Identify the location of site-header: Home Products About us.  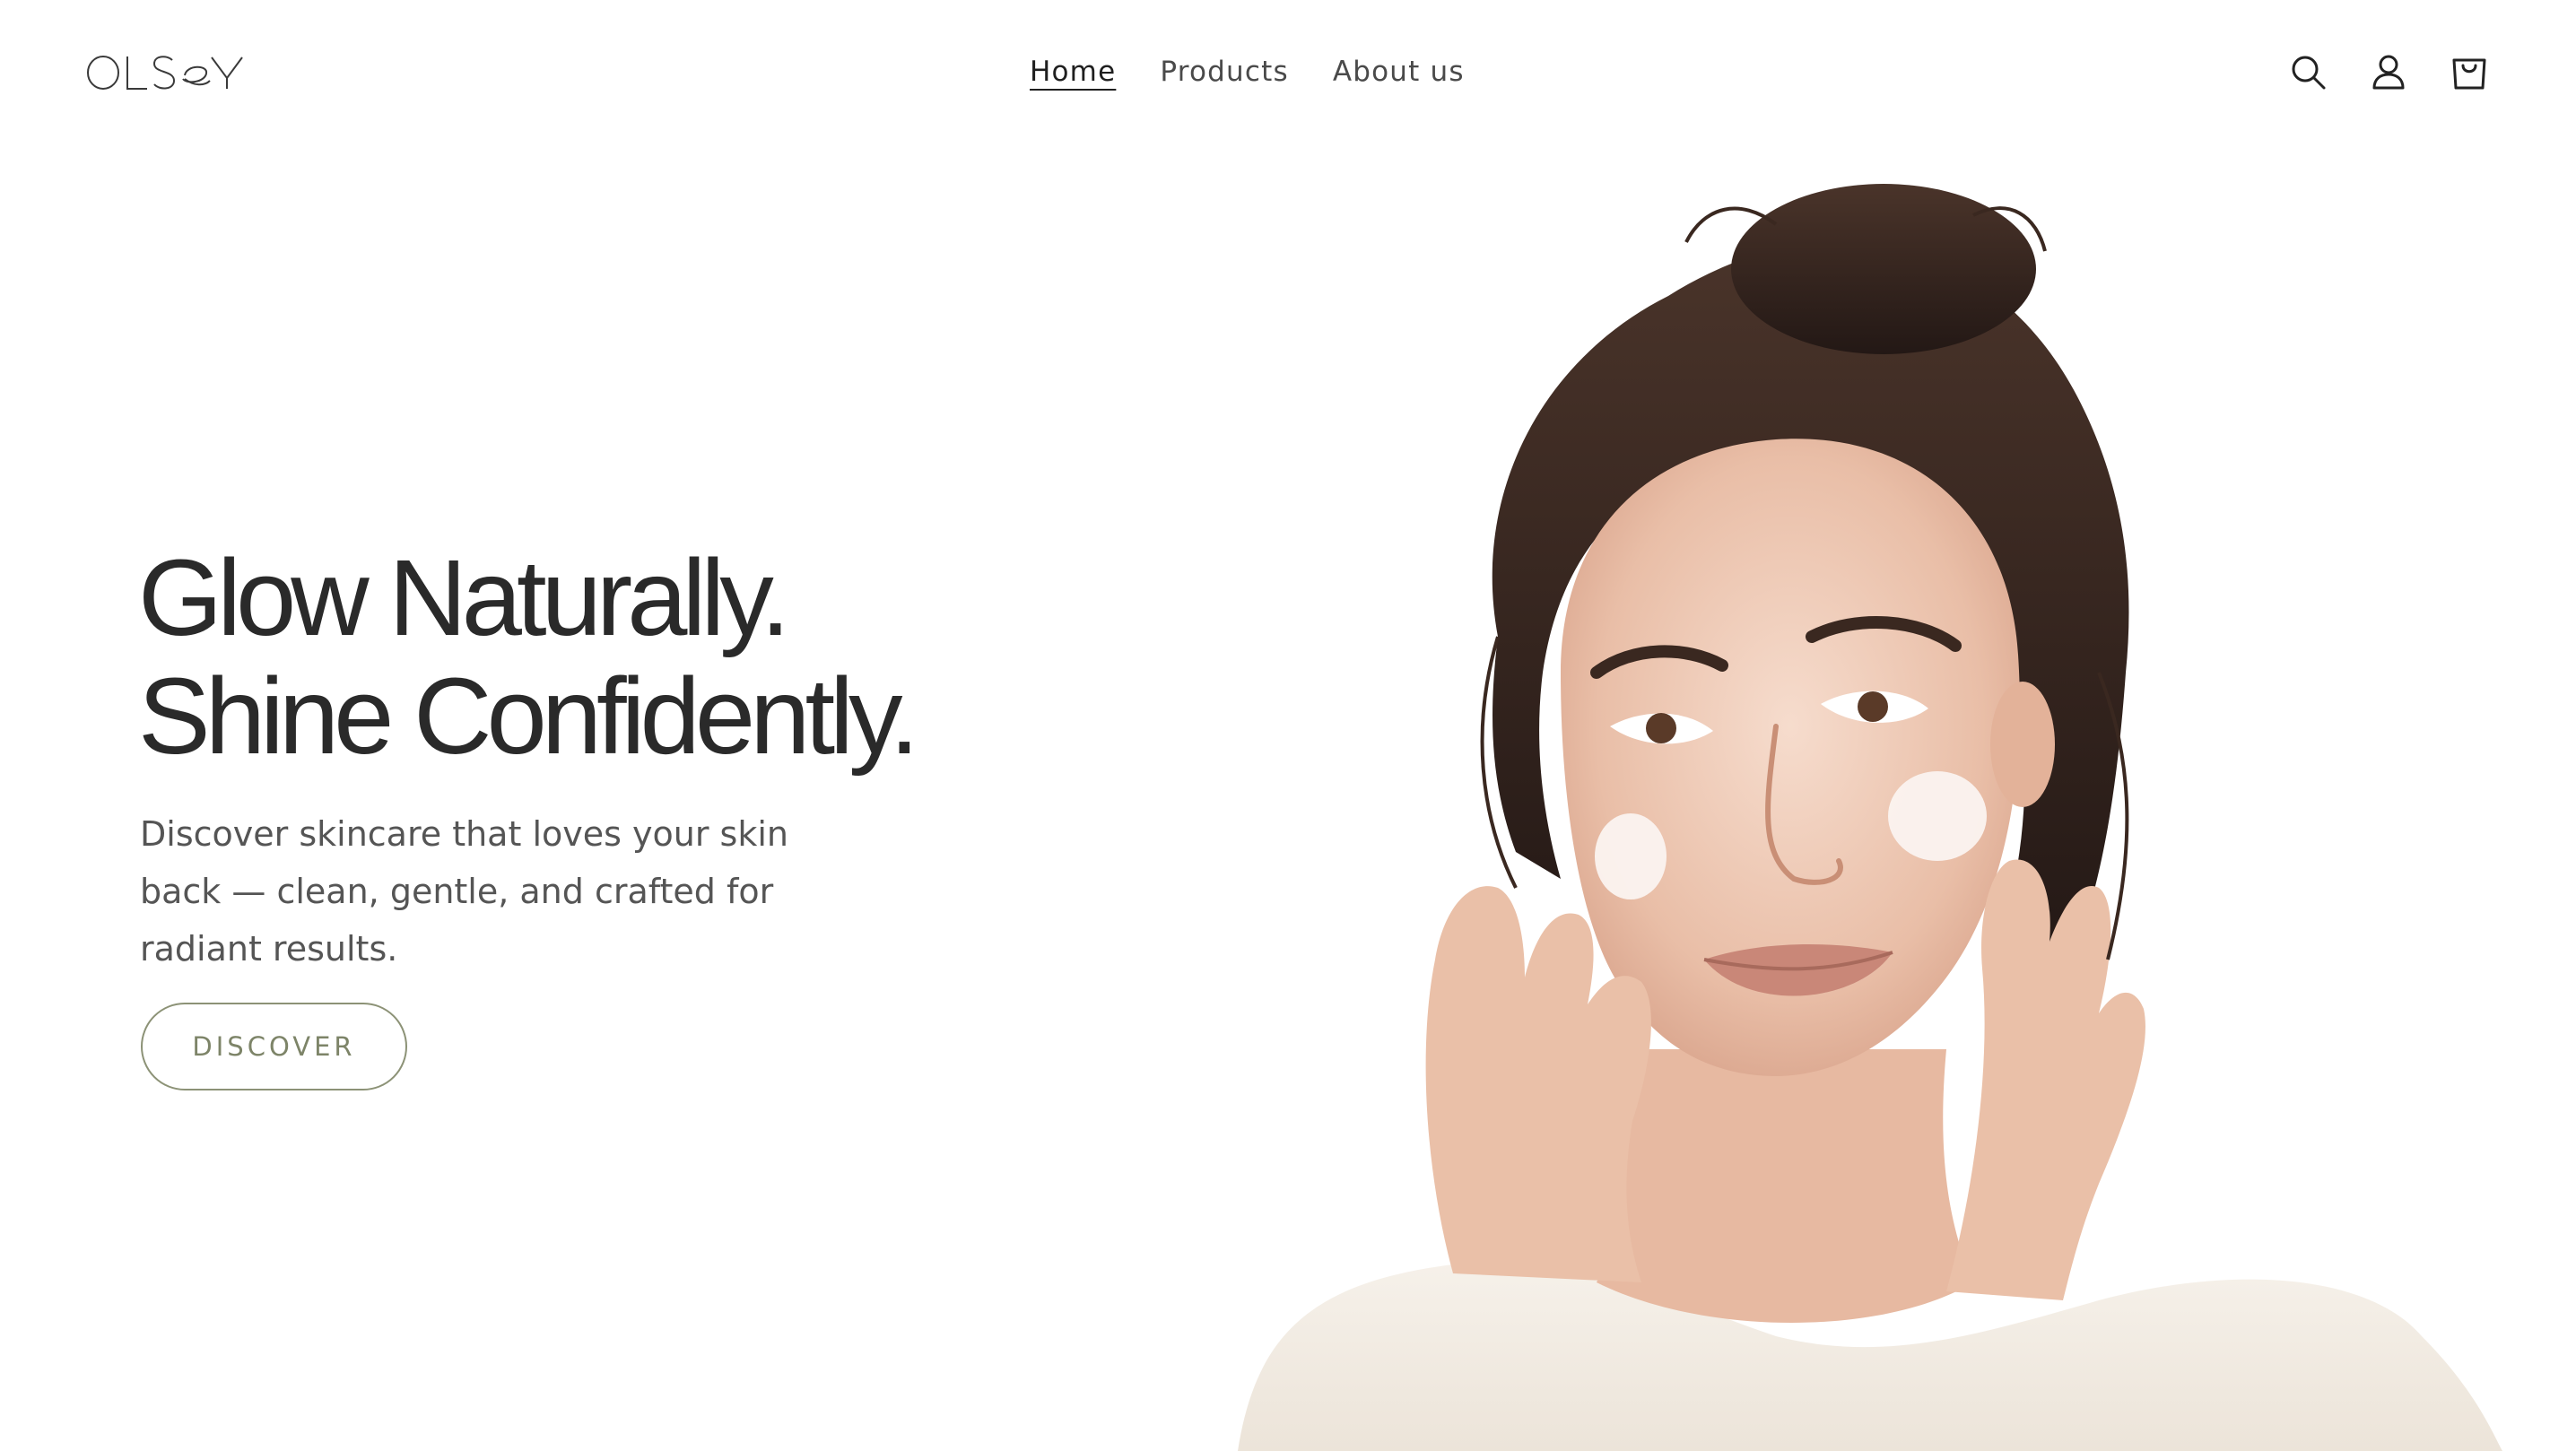
(1288, 72).